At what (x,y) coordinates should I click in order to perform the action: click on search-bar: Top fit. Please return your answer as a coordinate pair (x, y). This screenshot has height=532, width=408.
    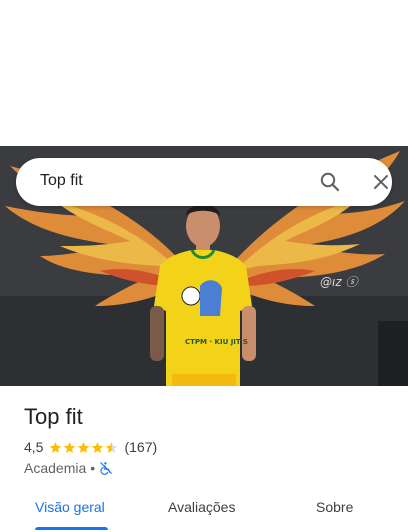
    Looking at the image, I should click on (204, 182).